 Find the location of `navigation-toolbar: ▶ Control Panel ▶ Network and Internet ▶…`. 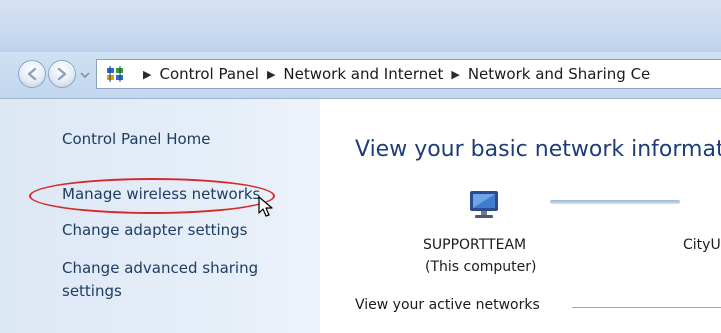

navigation-toolbar: ▶ Control Panel ▶ Network and Internet ▶… is located at coordinates (360, 75).